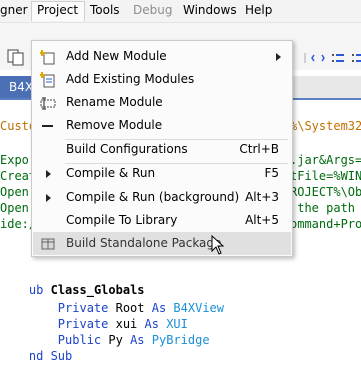  I want to click on code-line: nd Sub, so click(36, 356).